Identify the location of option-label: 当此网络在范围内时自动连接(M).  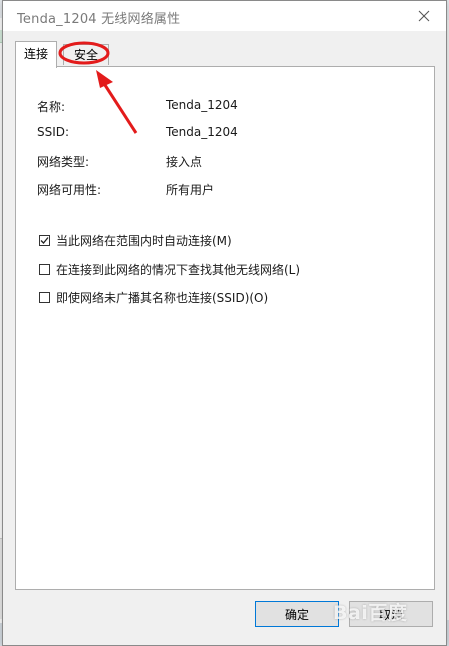
(144, 241).